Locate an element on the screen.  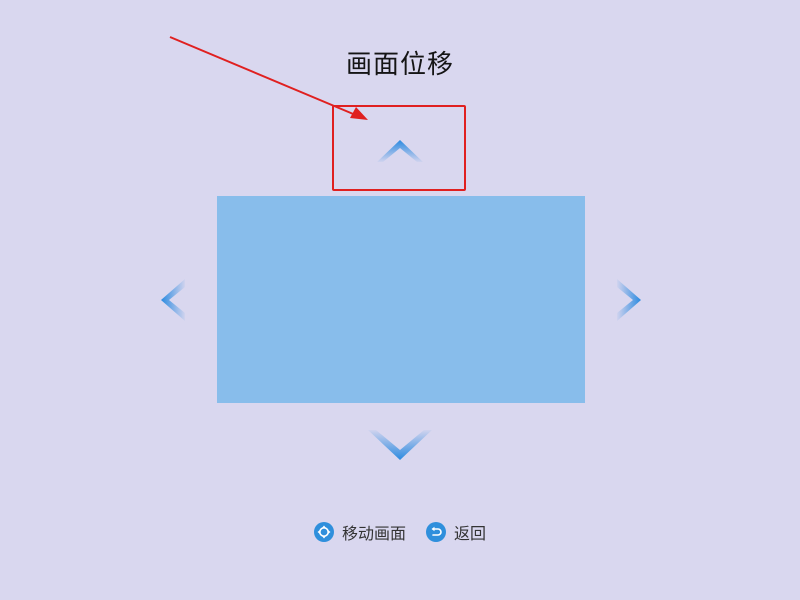
hint-back: 返回 is located at coordinates (456, 532).